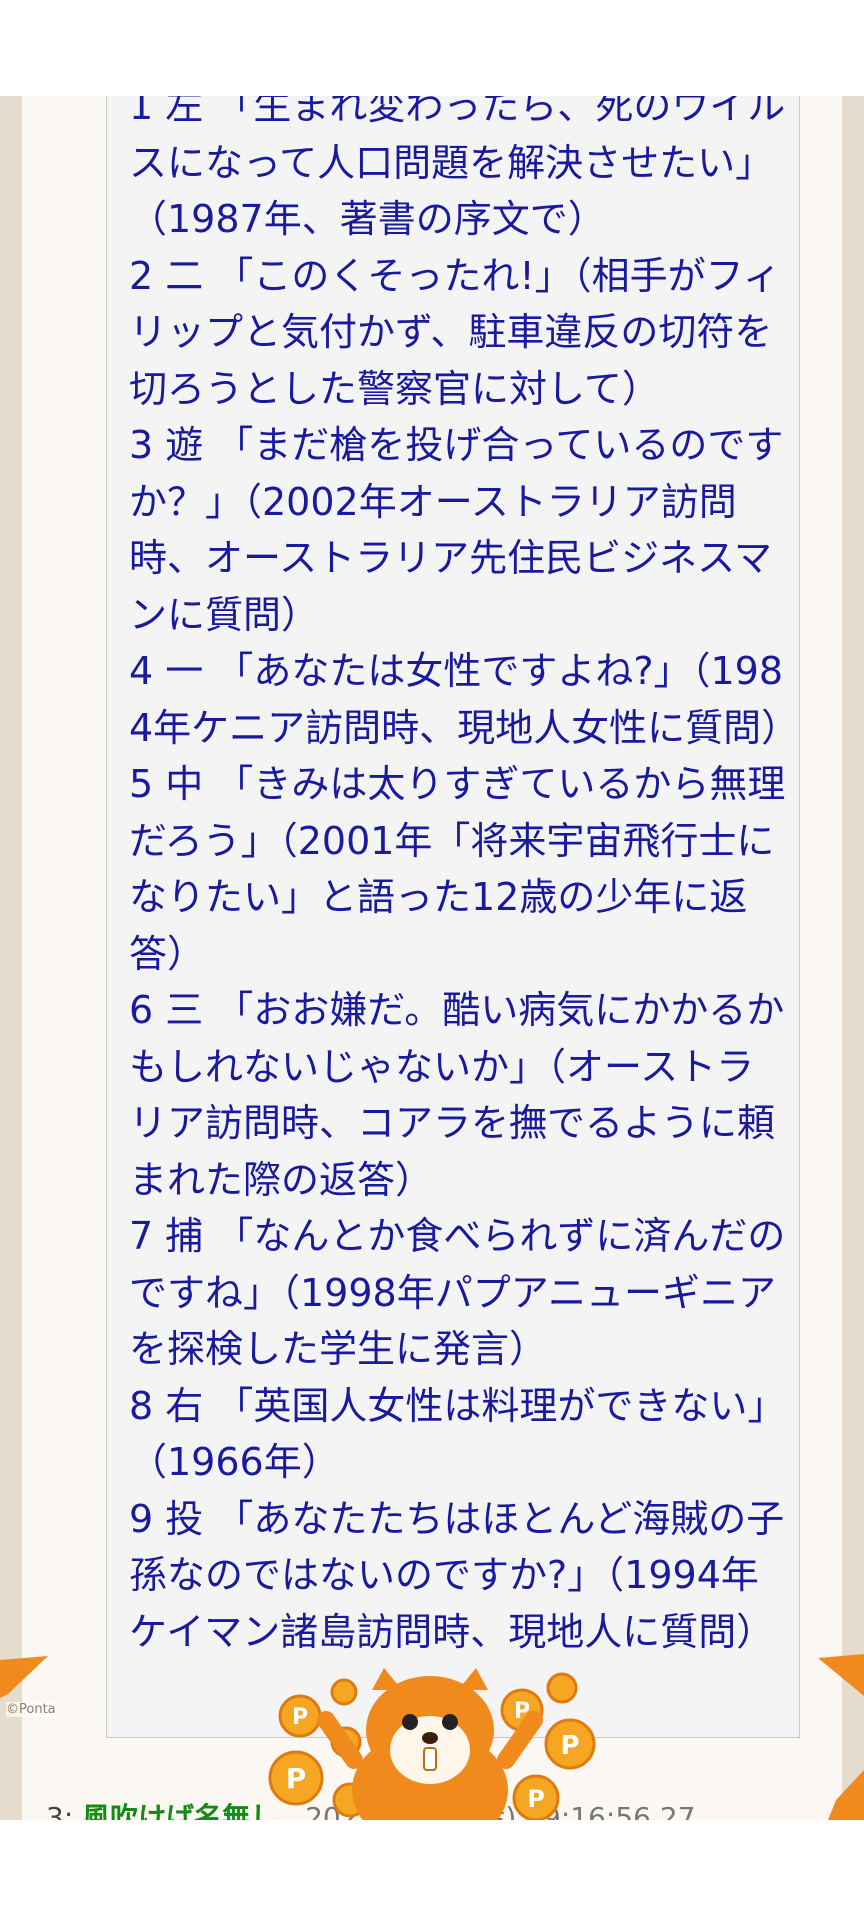 This screenshot has width=864, height=1920. I want to click on ponta-ad-banner: P P P P P, so click(432, 1735).